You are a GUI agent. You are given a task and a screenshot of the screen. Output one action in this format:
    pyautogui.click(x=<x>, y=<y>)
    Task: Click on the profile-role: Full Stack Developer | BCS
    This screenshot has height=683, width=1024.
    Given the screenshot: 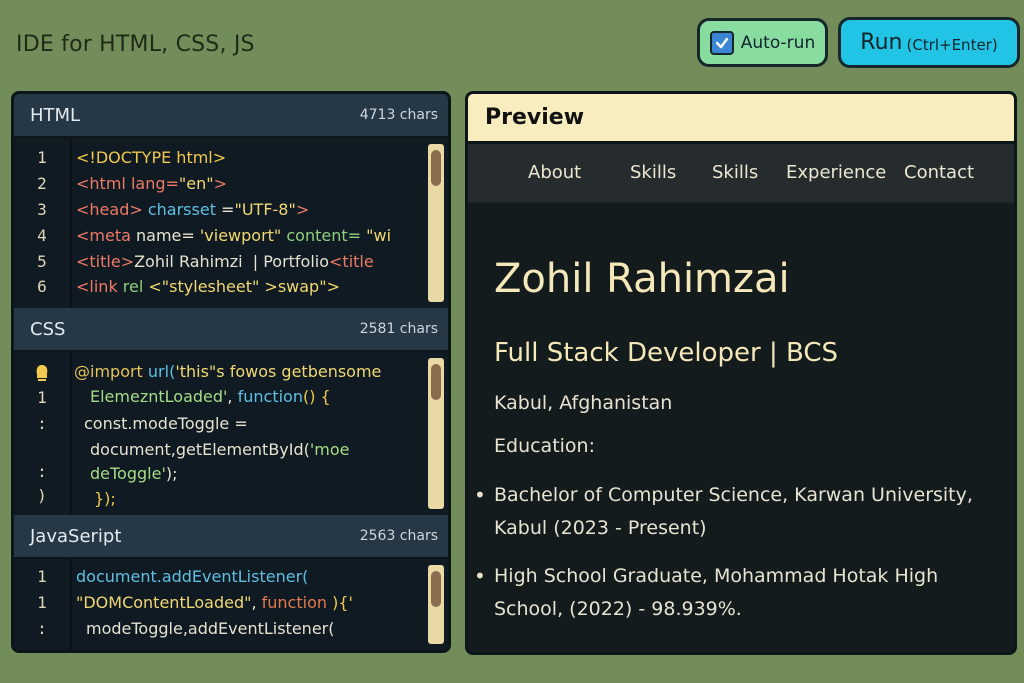 What is the action you would take?
    pyautogui.click(x=666, y=353)
    